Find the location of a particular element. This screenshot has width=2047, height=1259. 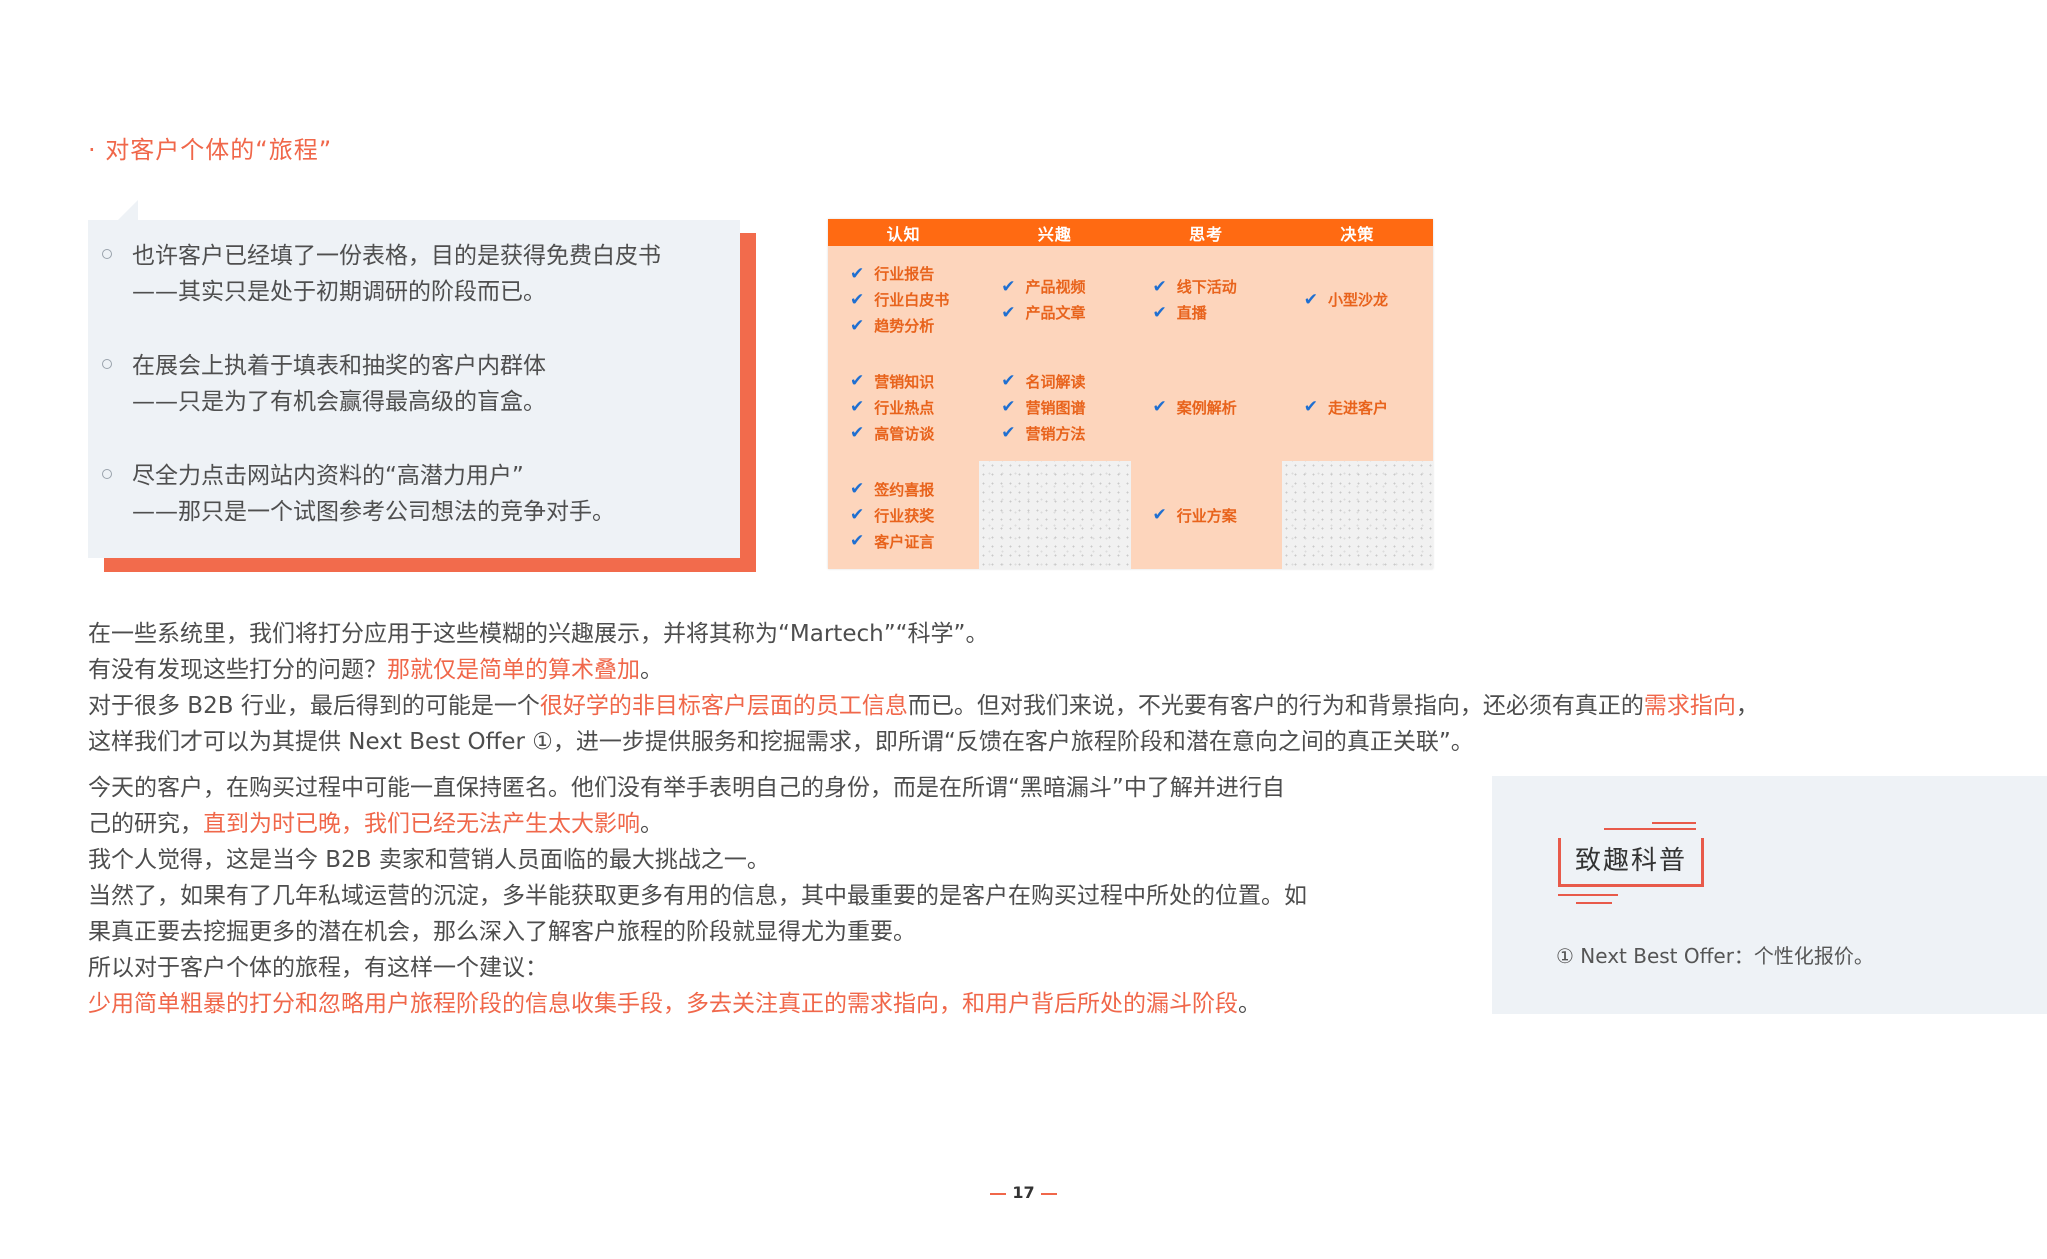

text-line: 有没有发现这些打分的问题？那就仅是简单的算术叠加。 is located at coordinates (375, 670).